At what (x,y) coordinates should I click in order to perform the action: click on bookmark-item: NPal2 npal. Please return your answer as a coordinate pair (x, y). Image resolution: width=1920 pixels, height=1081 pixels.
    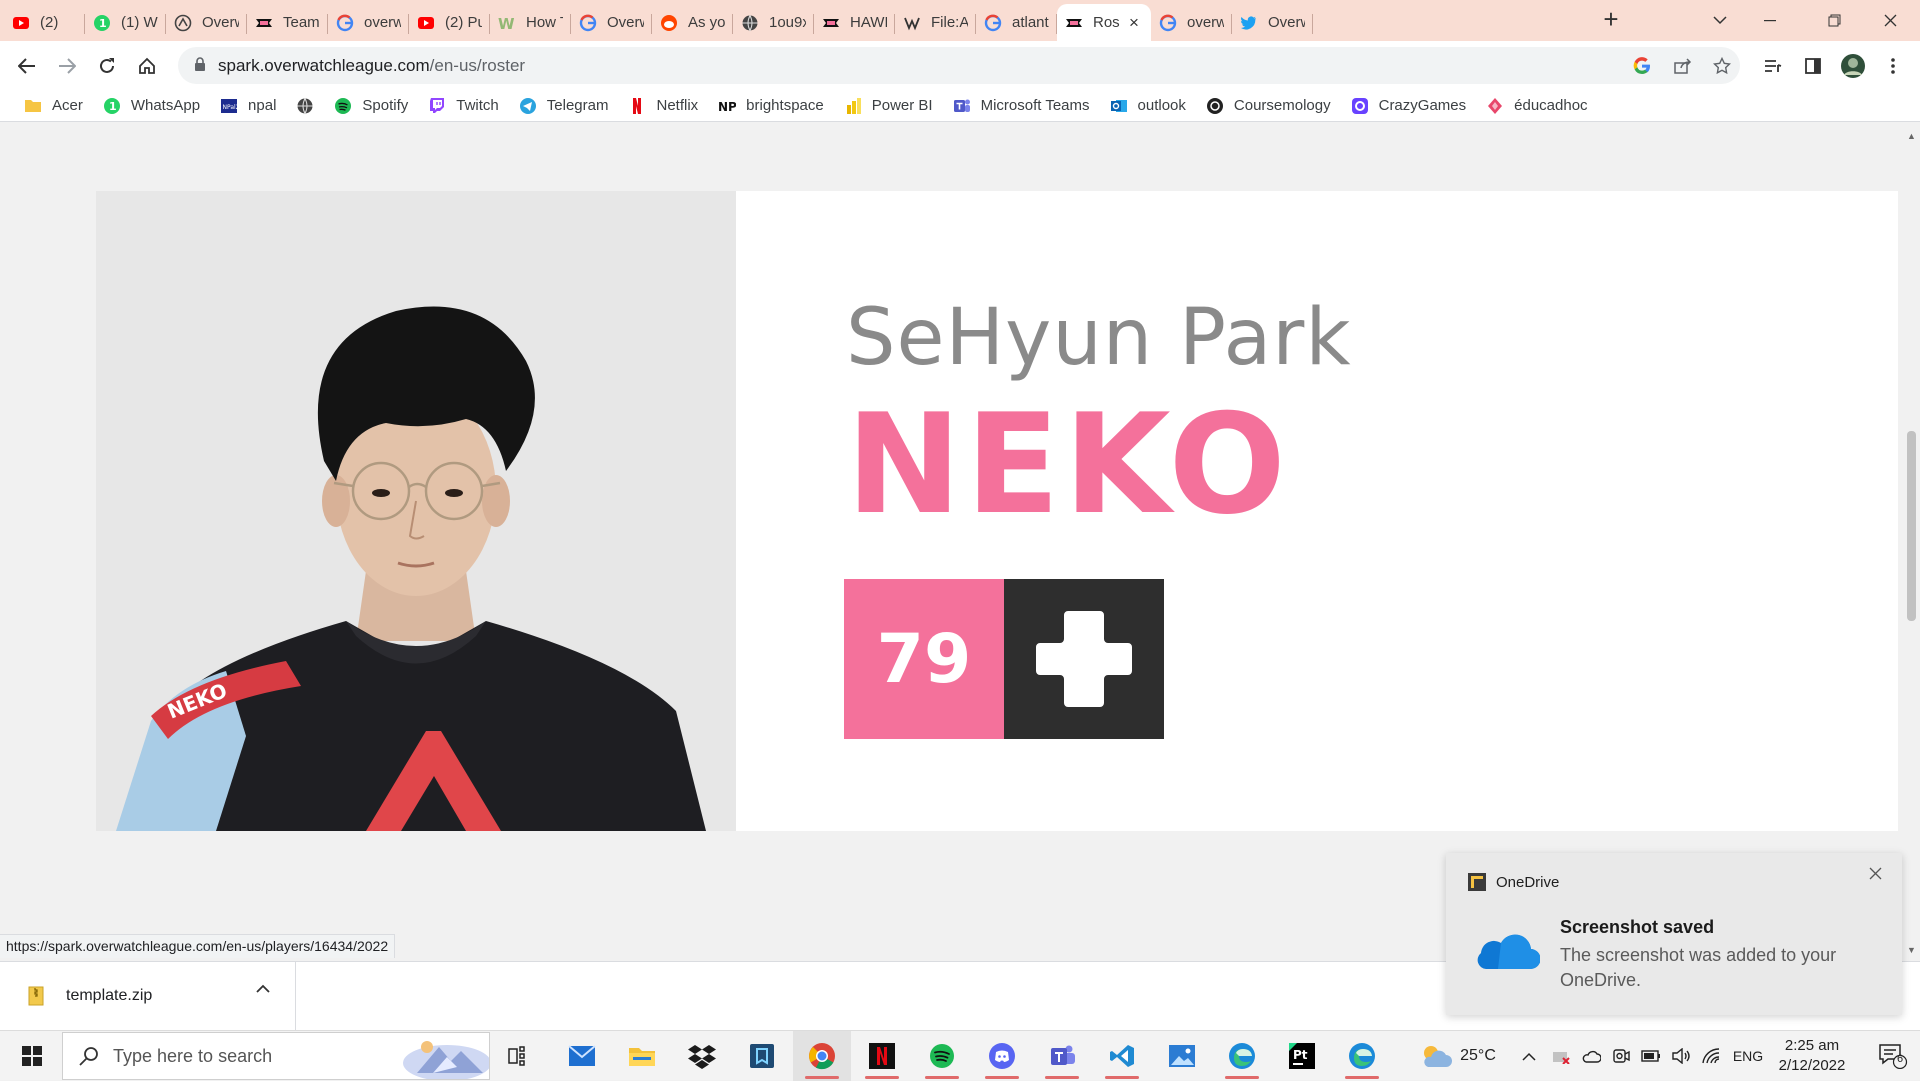
    Looking at the image, I should click on (248, 106).